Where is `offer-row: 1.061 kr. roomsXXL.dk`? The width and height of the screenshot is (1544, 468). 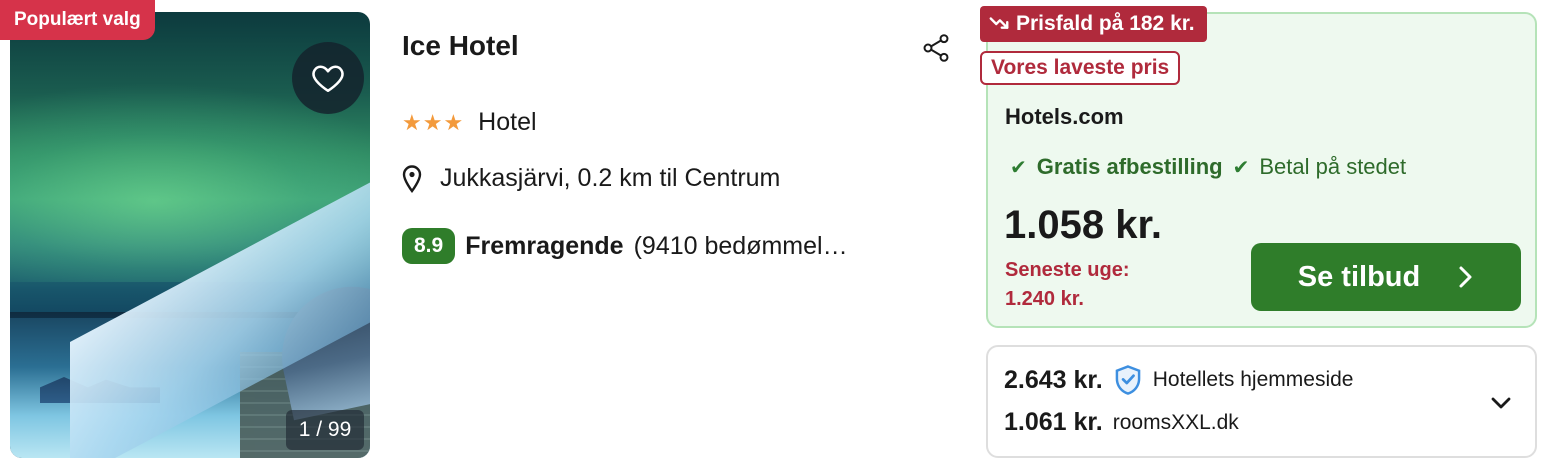 offer-row: 1.061 kr. roomsXXL.dk is located at coordinates (1121, 422).